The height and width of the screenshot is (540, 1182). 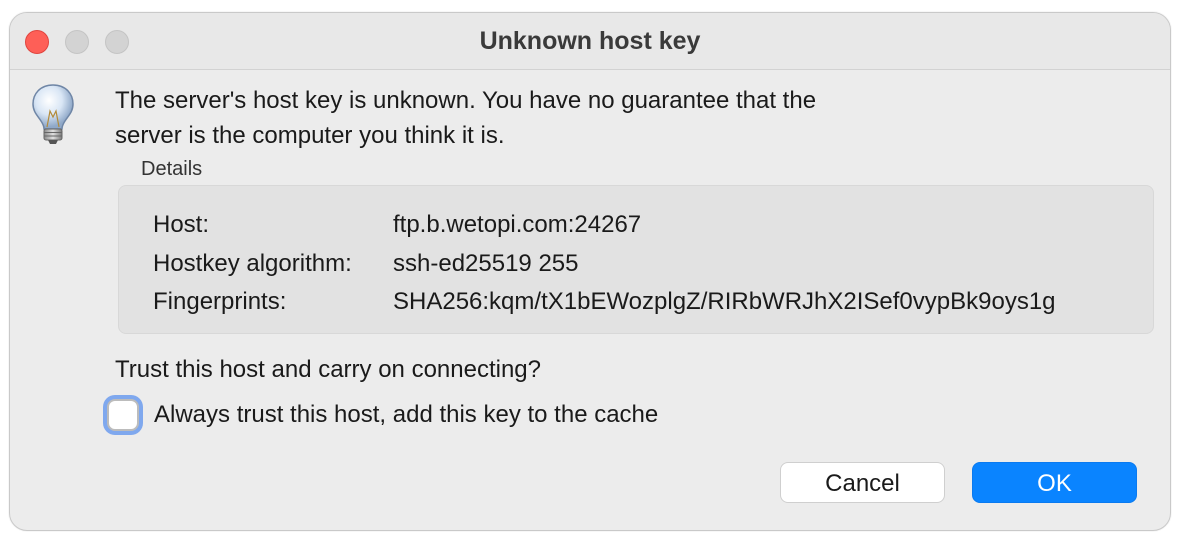 What do you see at coordinates (486, 263) in the screenshot?
I see `algorithm-value: ssh-ed25519 255` at bounding box center [486, 263].